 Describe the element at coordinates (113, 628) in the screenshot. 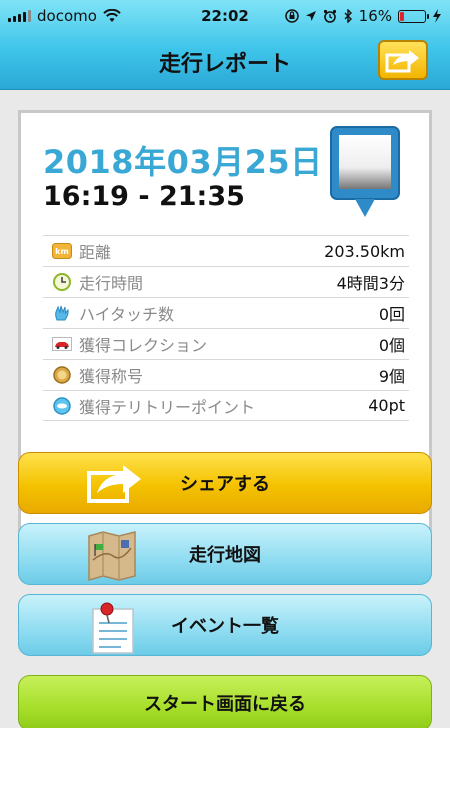

I see `memo-pin-icon` at that location.